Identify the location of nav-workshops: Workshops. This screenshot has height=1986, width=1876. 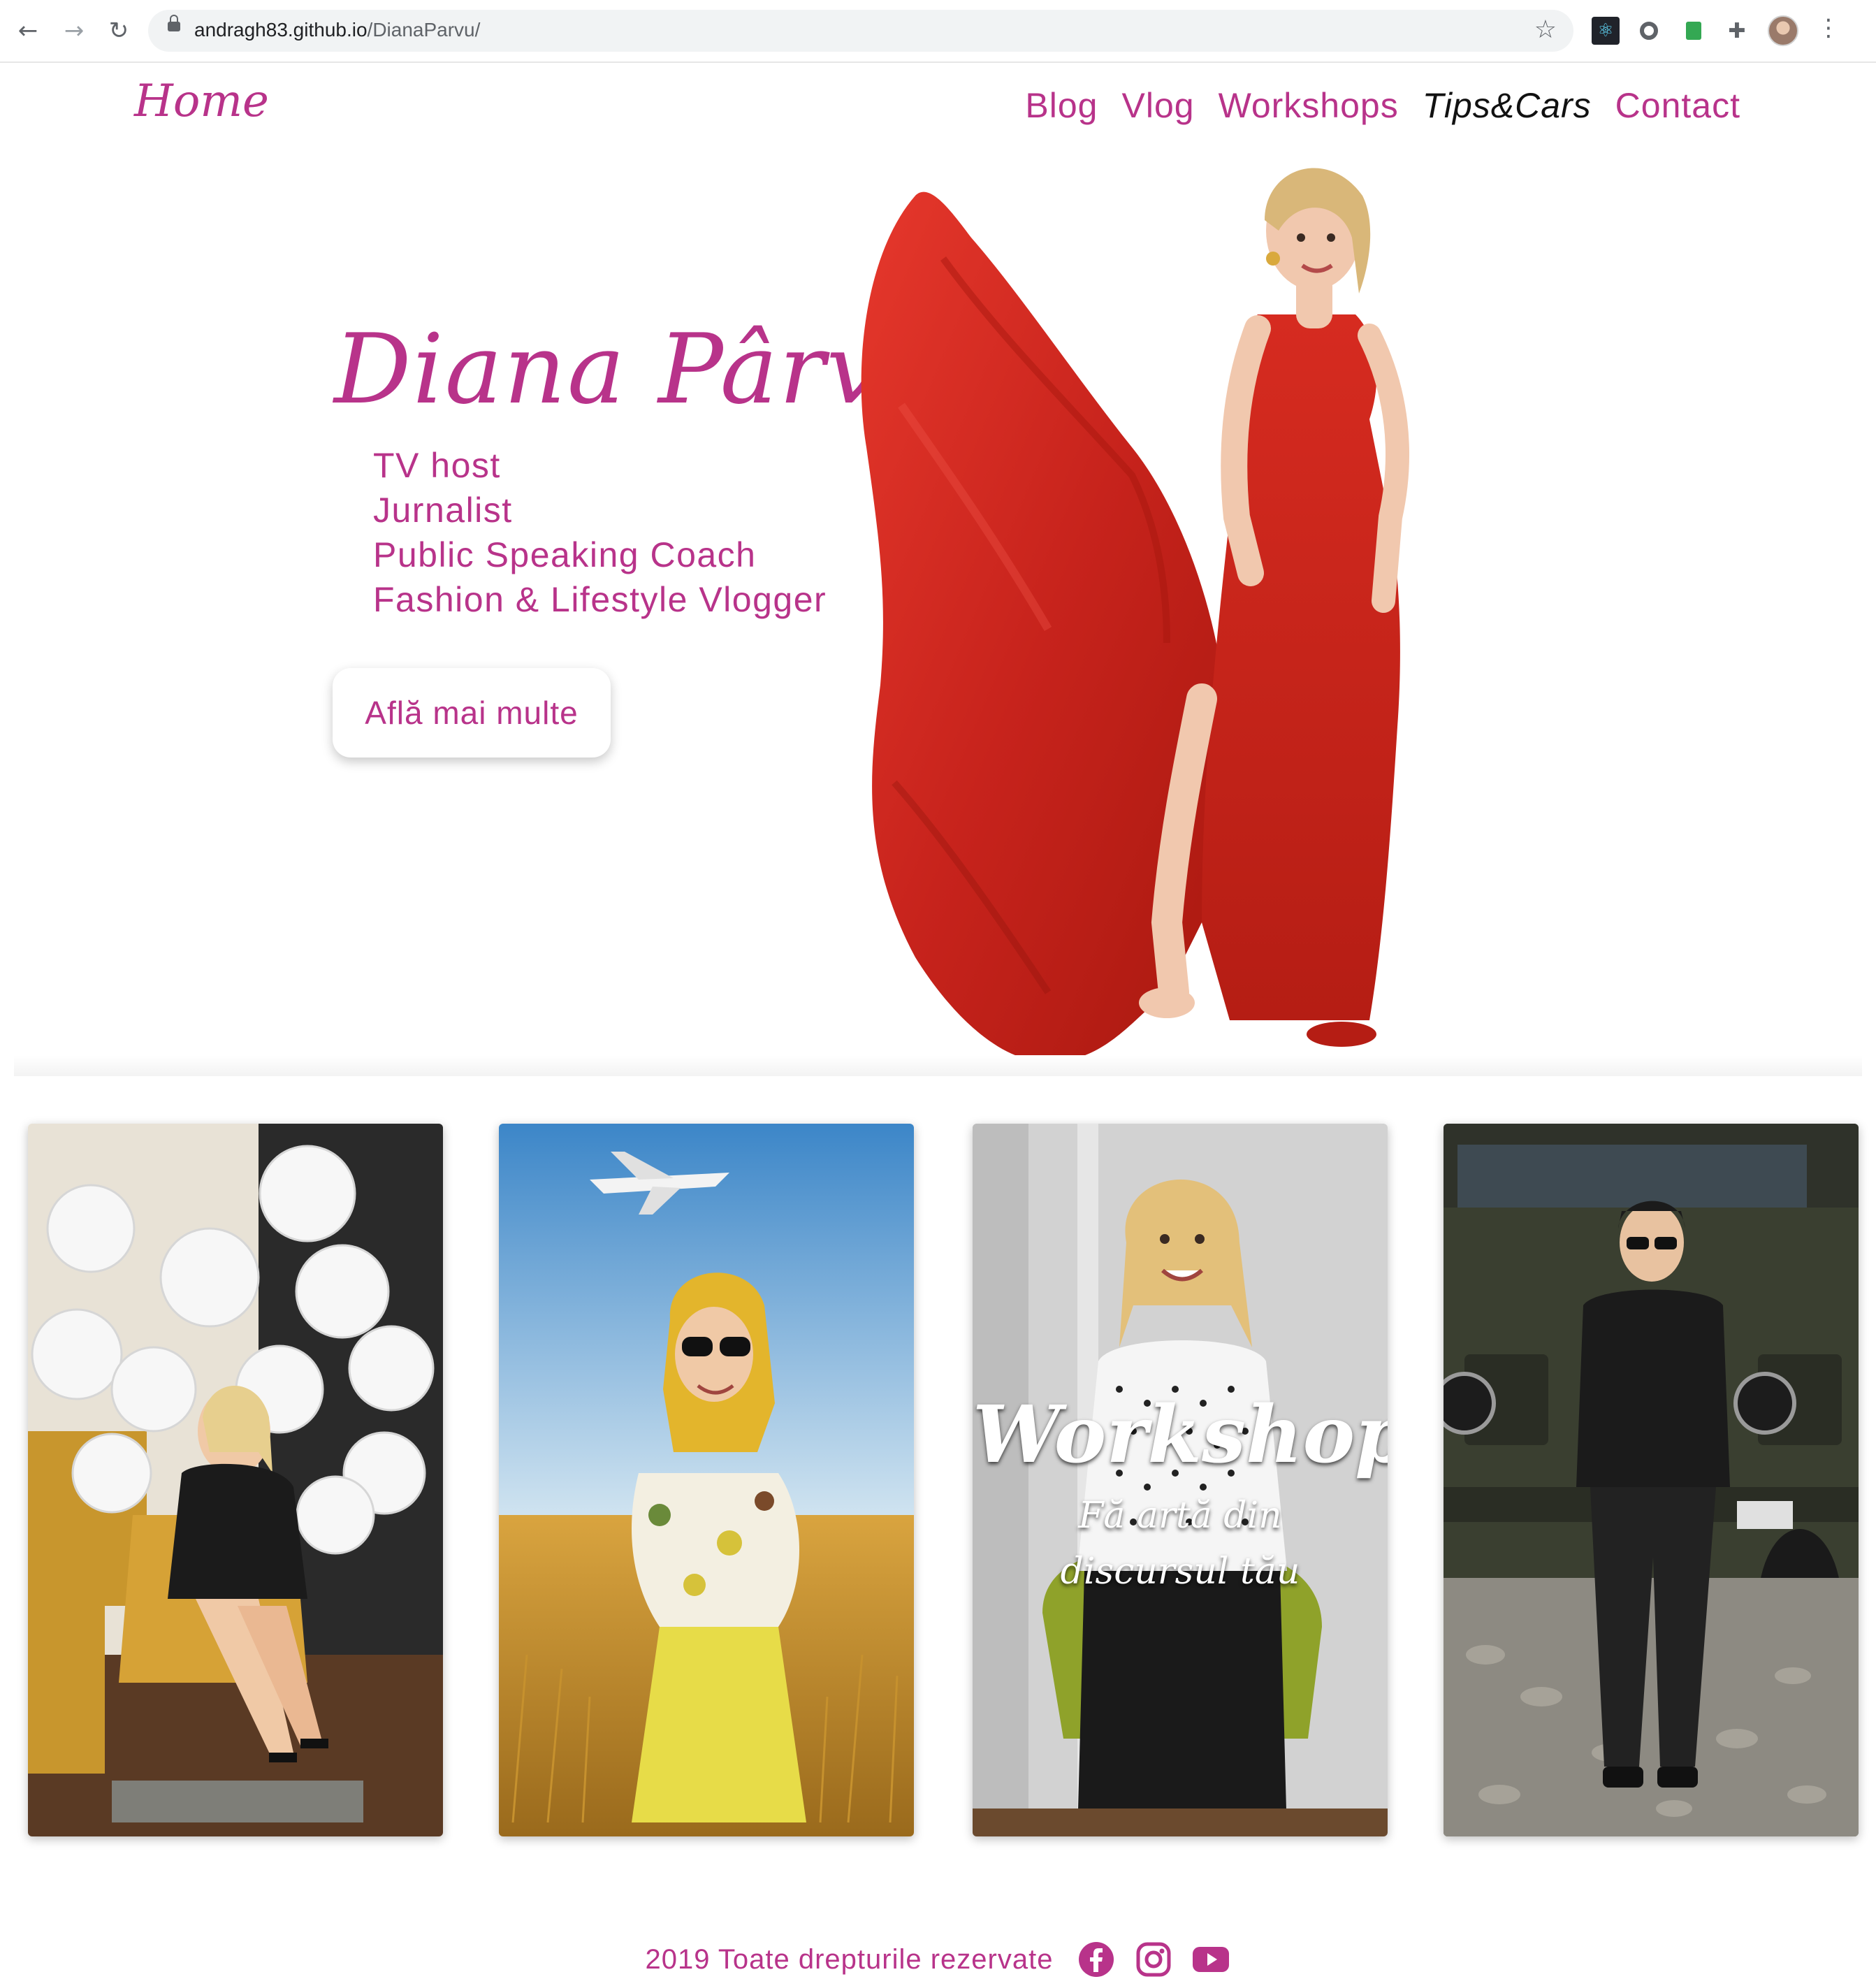
(1309, 106).